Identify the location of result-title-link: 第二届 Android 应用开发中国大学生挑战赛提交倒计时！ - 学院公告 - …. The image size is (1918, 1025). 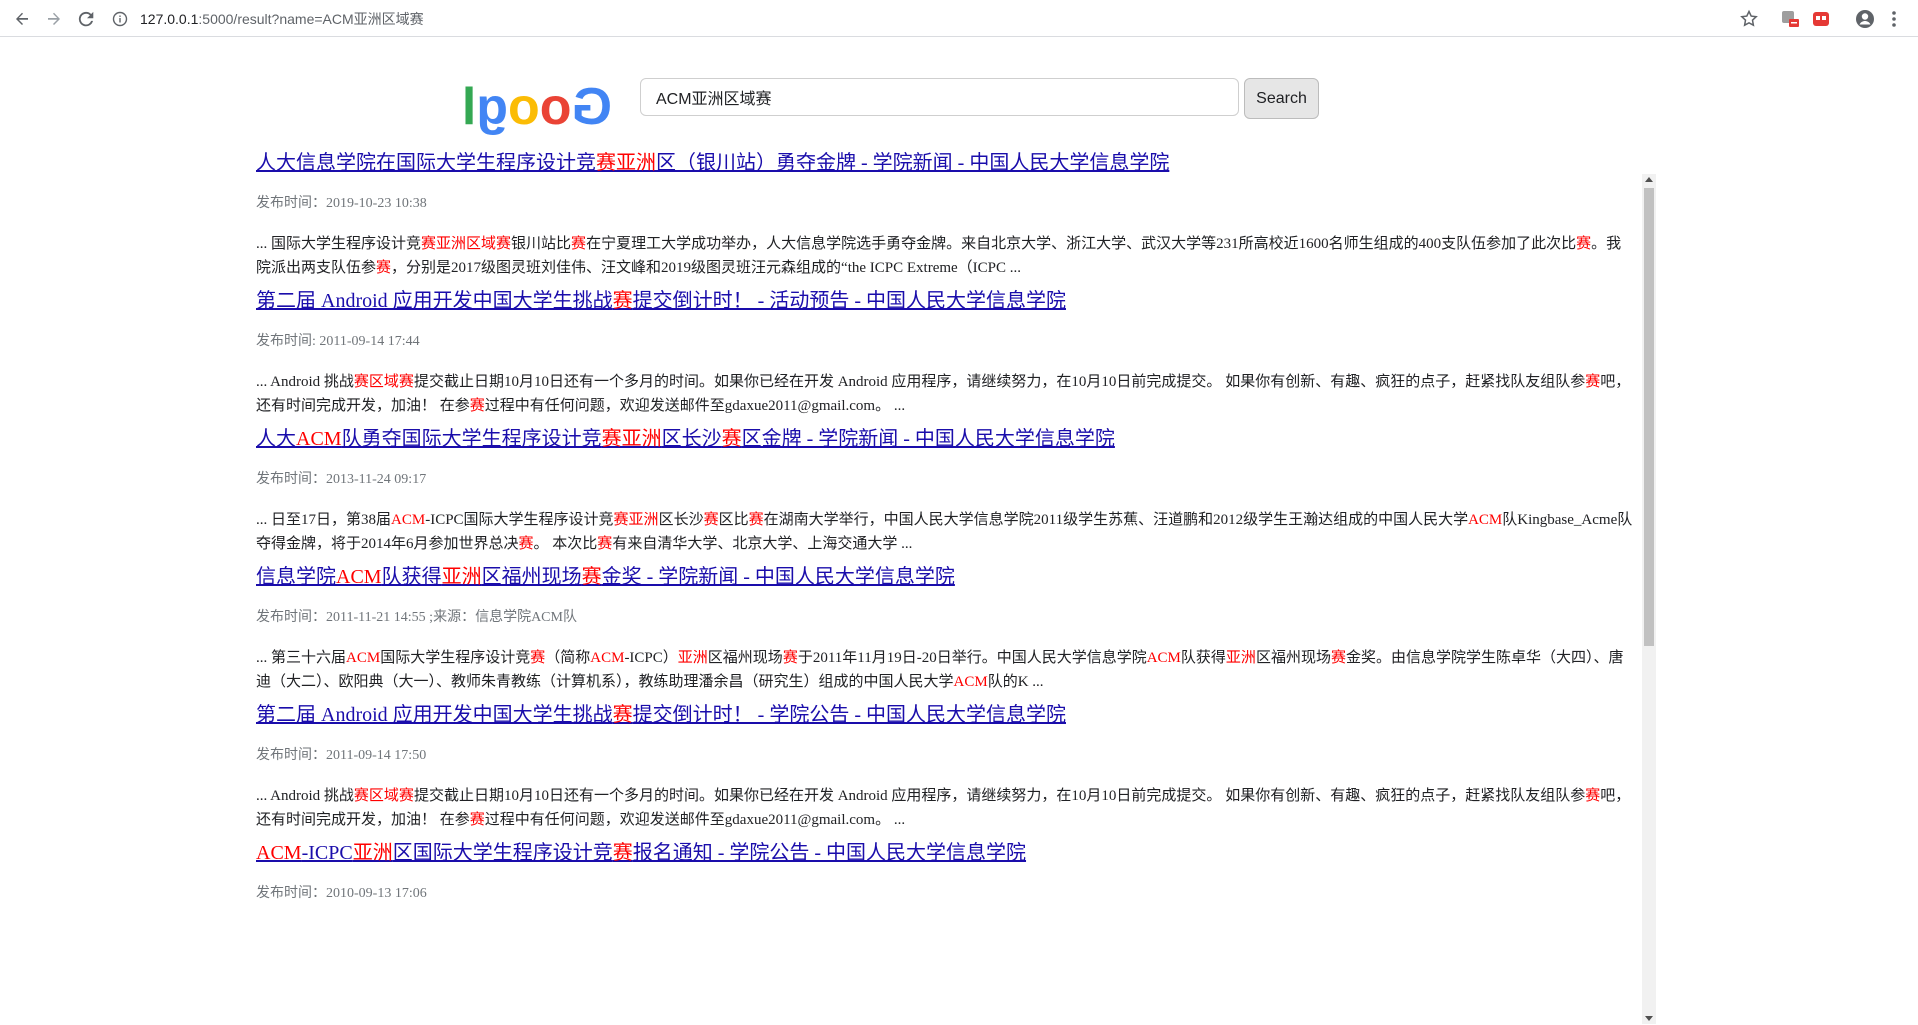
(945, 715).